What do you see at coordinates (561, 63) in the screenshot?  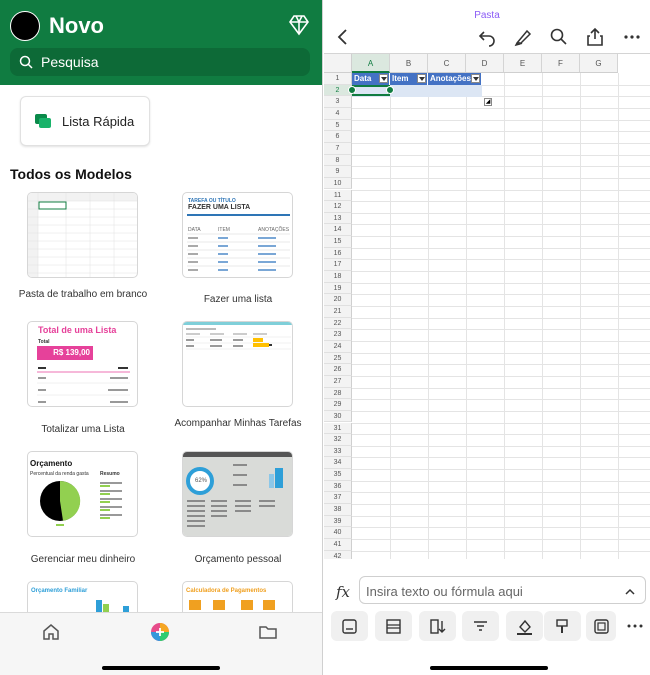 I see `column-header: F` at bounding box center [561, 63].